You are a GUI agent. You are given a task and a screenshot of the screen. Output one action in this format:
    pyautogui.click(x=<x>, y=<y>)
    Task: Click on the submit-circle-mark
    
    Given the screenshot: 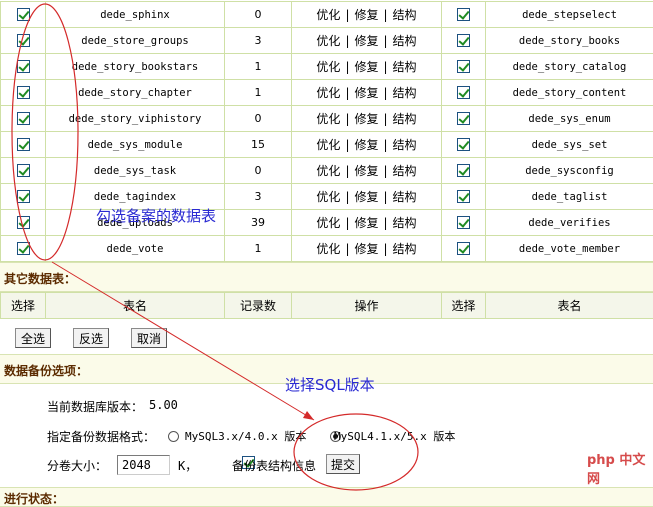 What is the action you would take?
    pyautogui.click(x=356, y=452)
    